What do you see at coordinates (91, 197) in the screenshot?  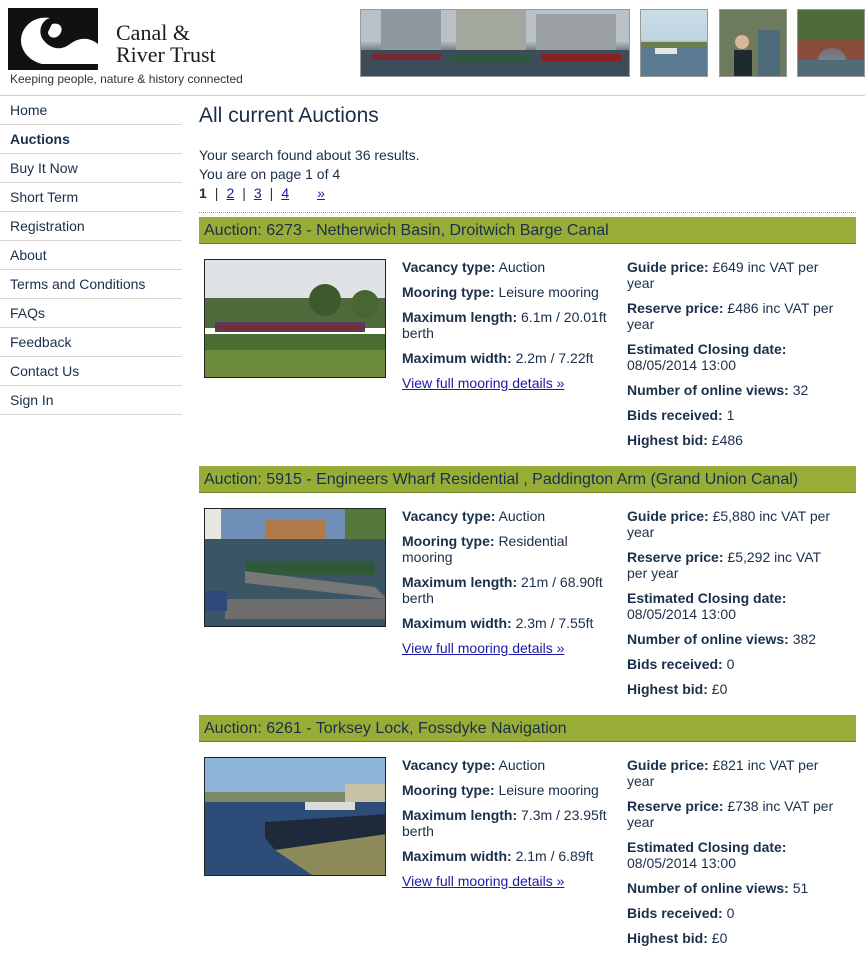 I see `nav-item-short-term: Short Term` at bounding box center [91, 197].